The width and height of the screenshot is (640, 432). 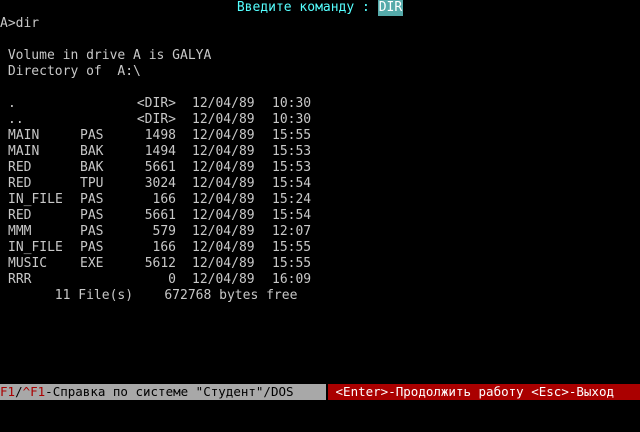 What do you see at coordinates (320, 136) in the screenshot?
I see `listing-row: MAIN PAS 1498 12/04/89 15:55` at bounding box center [320, 136].